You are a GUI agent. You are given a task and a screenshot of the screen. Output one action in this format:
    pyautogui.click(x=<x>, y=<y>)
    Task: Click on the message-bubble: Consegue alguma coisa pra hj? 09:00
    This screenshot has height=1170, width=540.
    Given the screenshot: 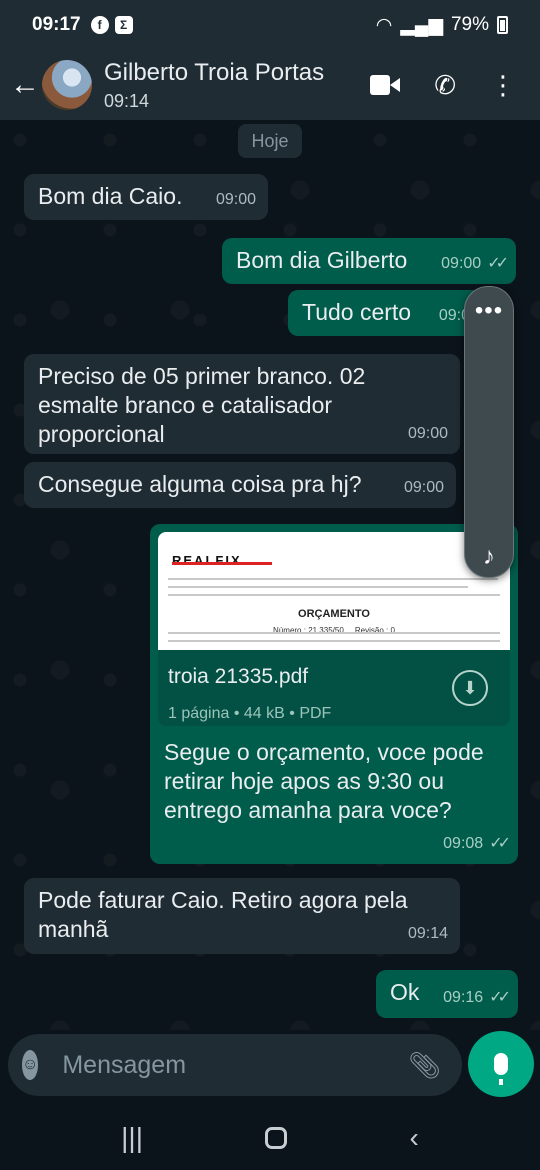 What is the action you would take?
    pyautogui.click(x=240, y=485)
    